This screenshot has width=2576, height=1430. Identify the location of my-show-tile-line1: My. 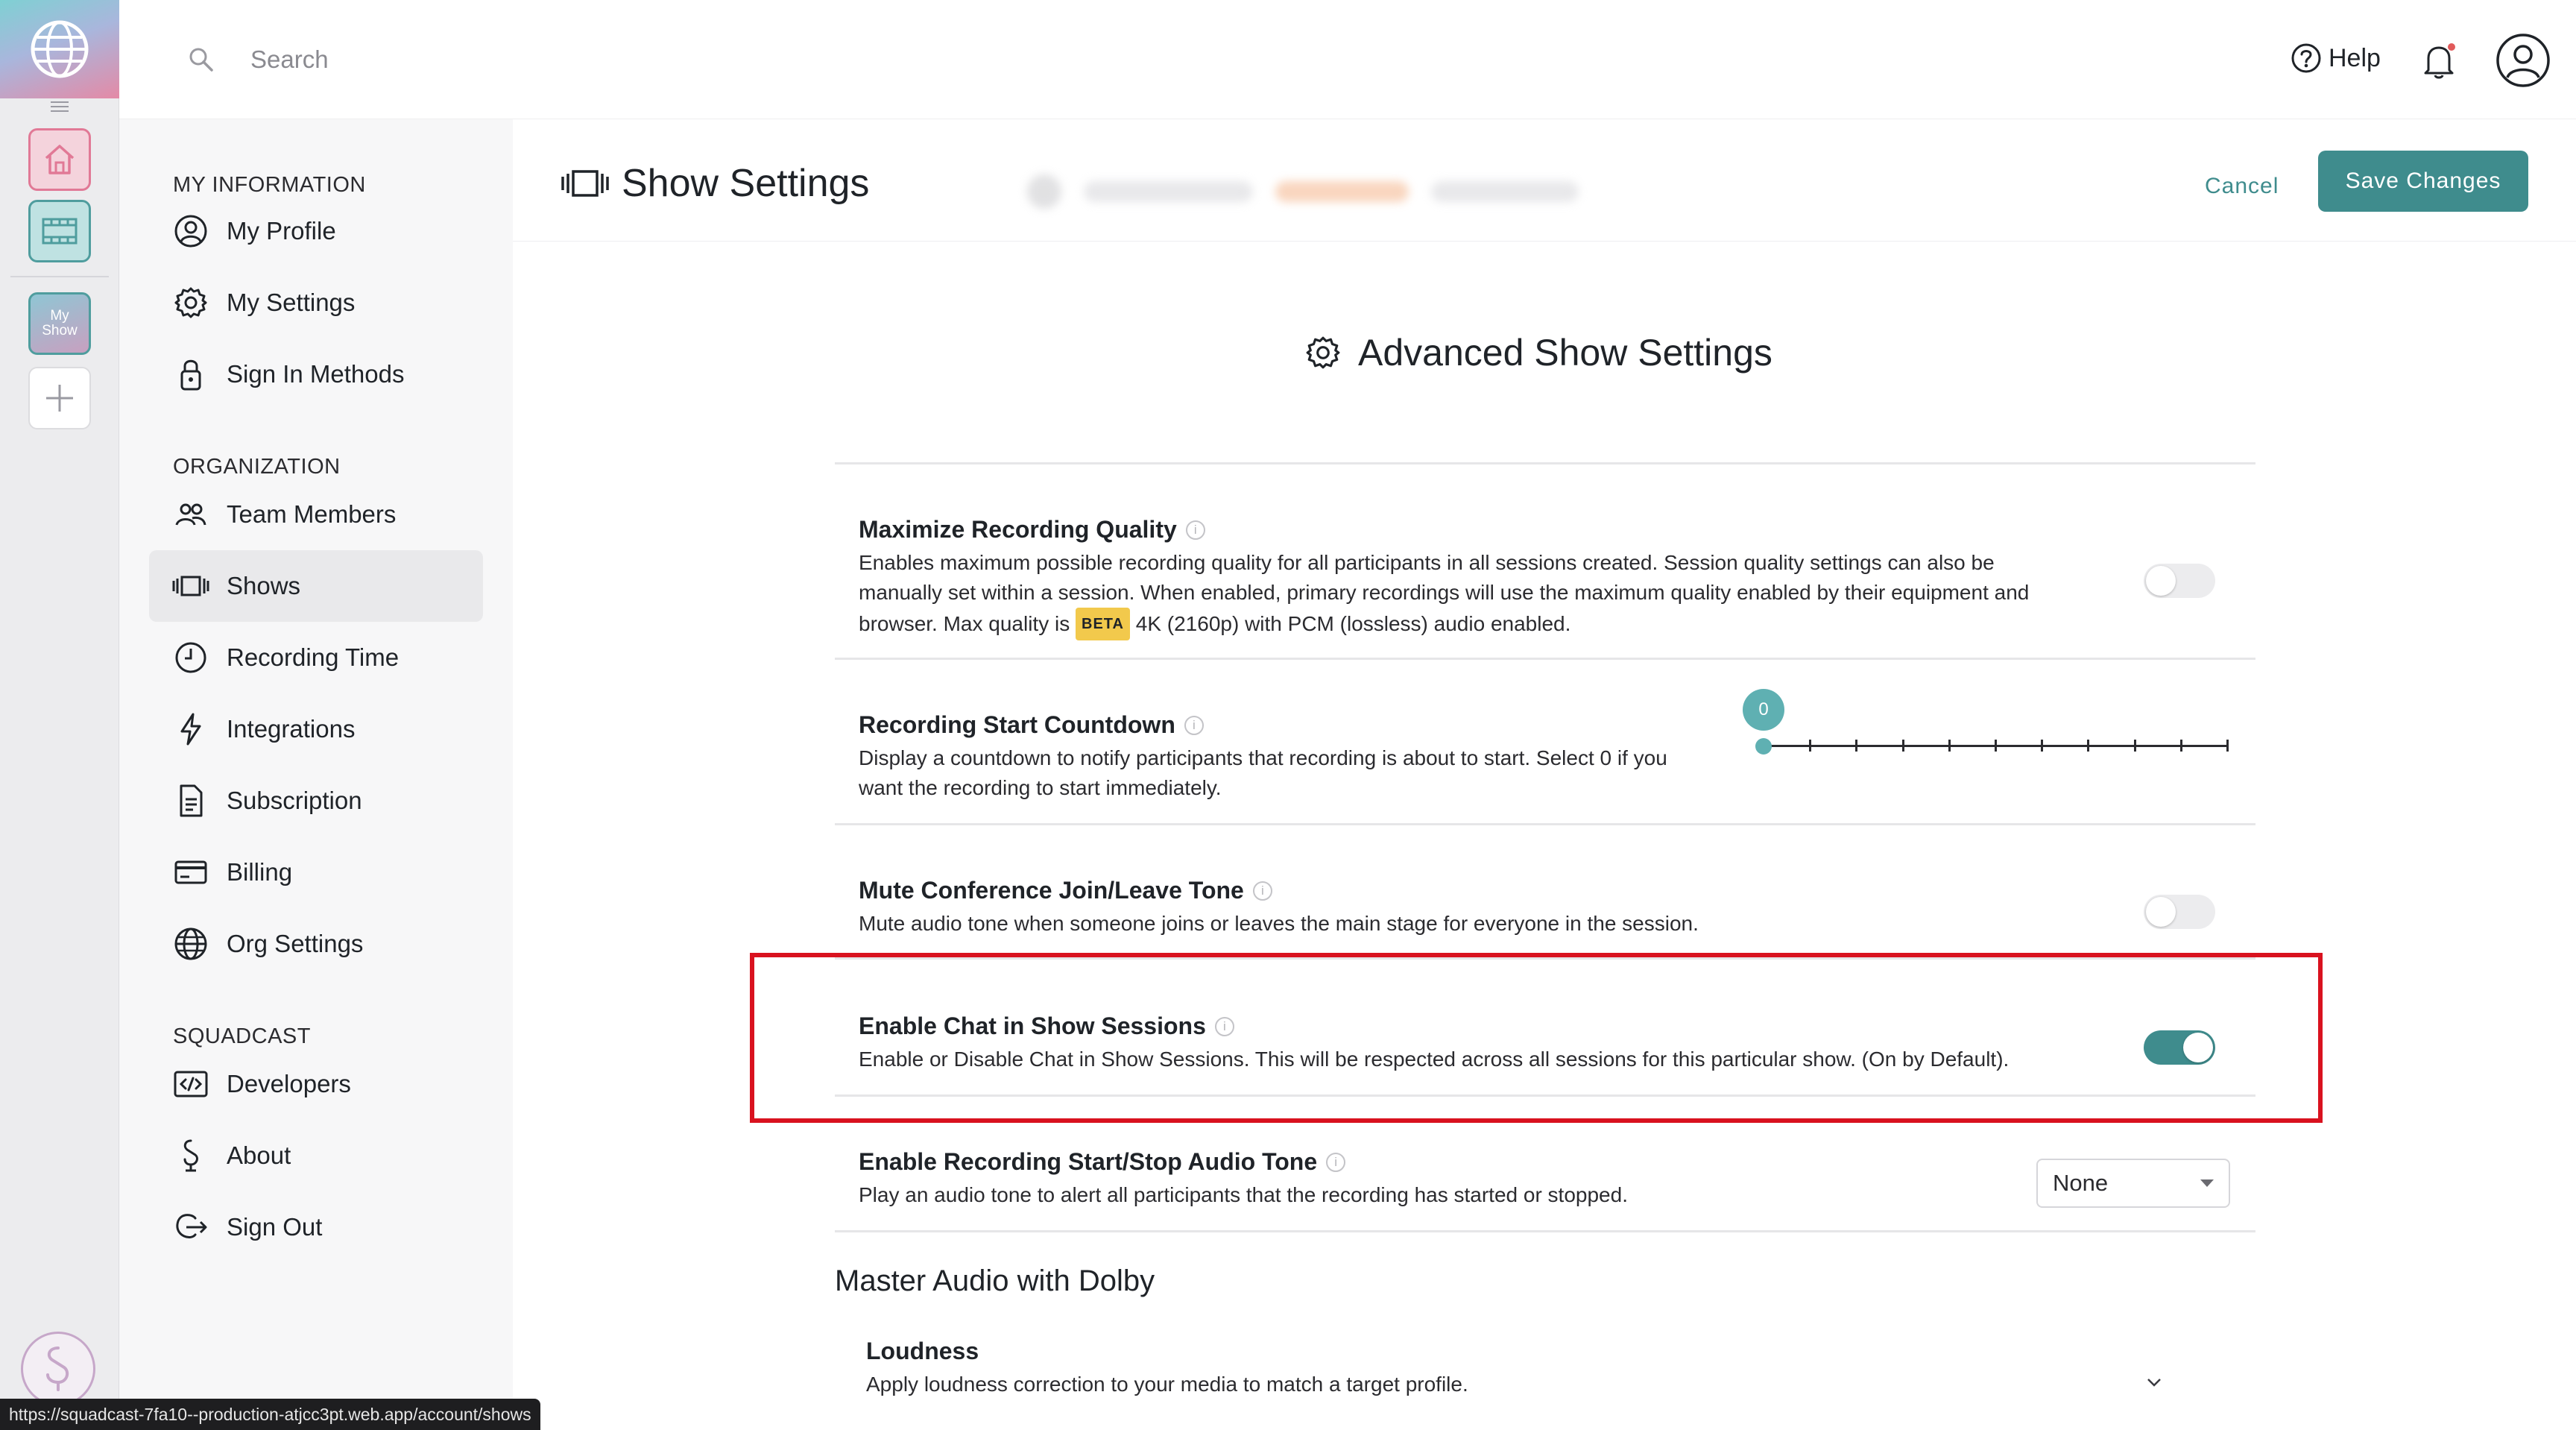
(60, 316).